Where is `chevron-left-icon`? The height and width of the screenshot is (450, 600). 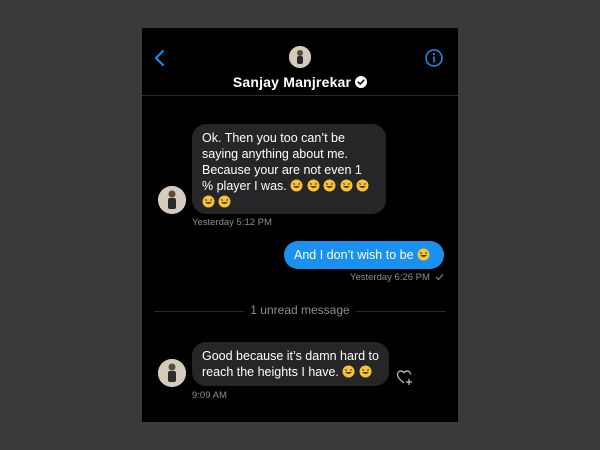 chevron-left-icon is located at coordinates (159, 58).